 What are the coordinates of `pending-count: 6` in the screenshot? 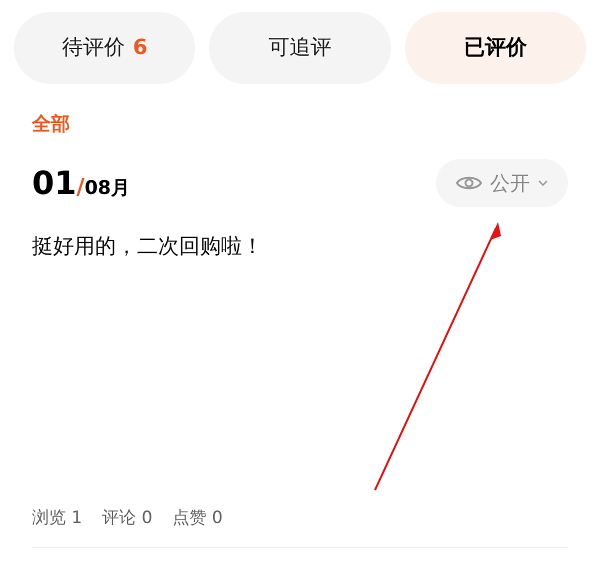 It's located at (140, 48).